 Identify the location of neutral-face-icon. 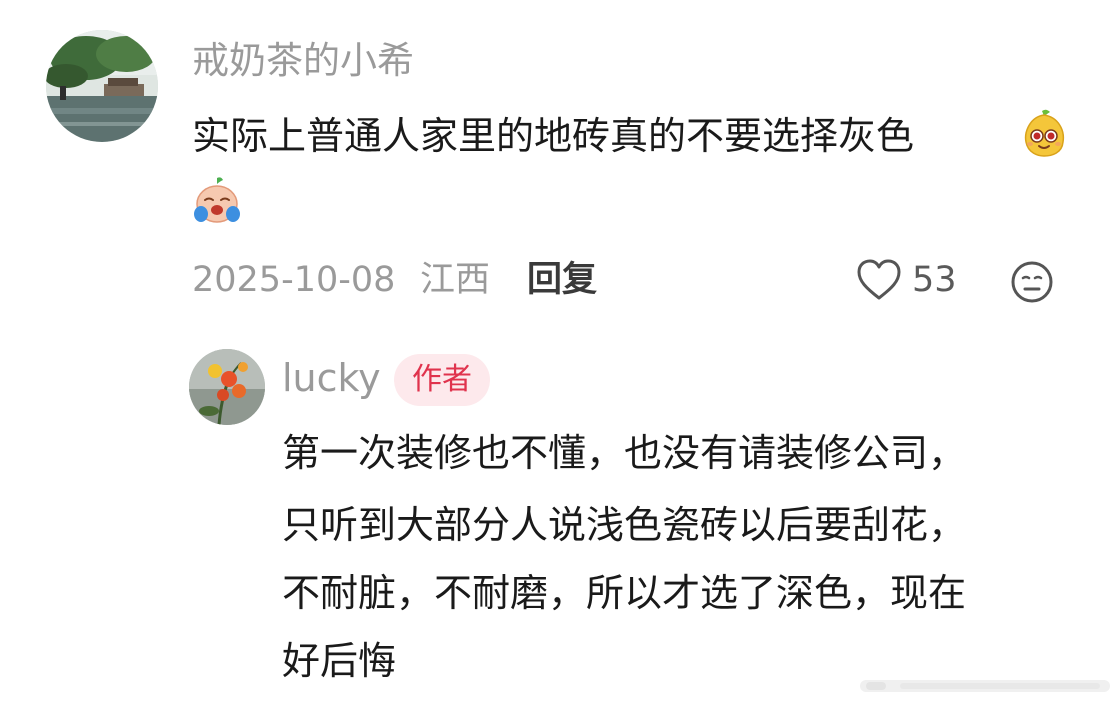
(1032, 282).